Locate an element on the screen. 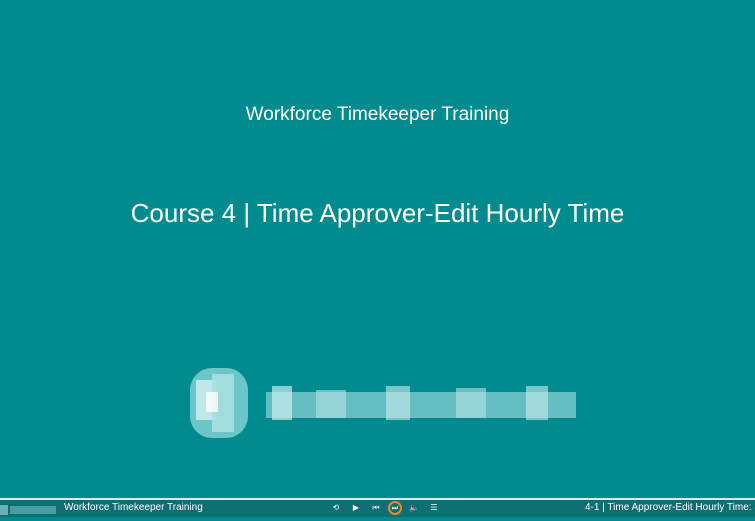 This screenshot has height=521, width=755. slide-subtitle: Workforce Timekeeper Training is located at coordinates (377, 114).